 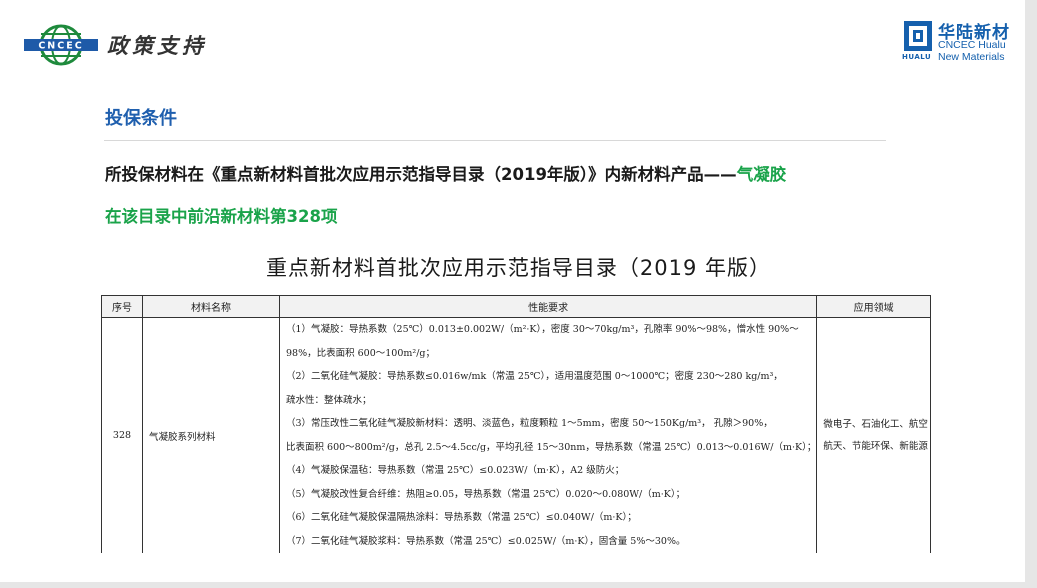 I want to click on requirement-line: 98%，比表面积 600～100m²/g；, so click(x=360, y=353).